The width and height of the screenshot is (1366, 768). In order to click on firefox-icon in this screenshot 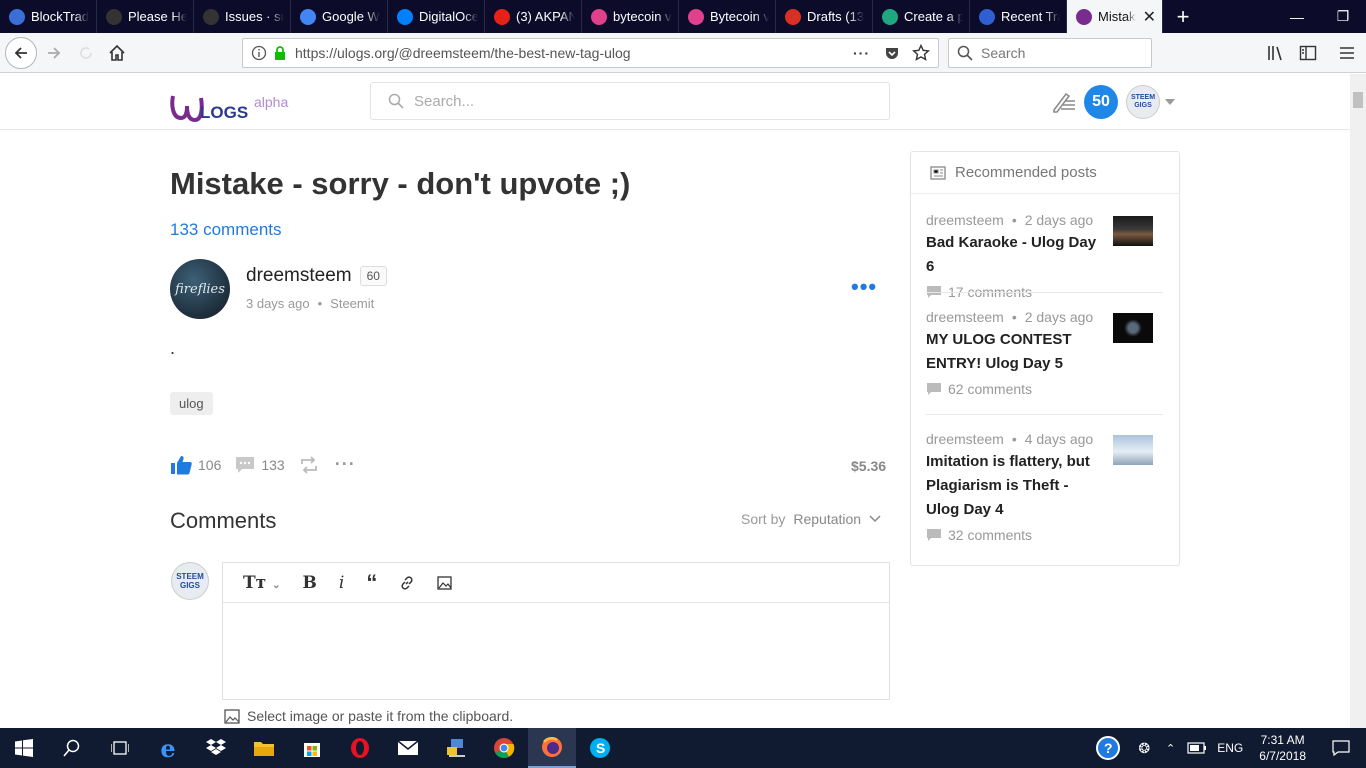, I will do `click(552, 748)`.